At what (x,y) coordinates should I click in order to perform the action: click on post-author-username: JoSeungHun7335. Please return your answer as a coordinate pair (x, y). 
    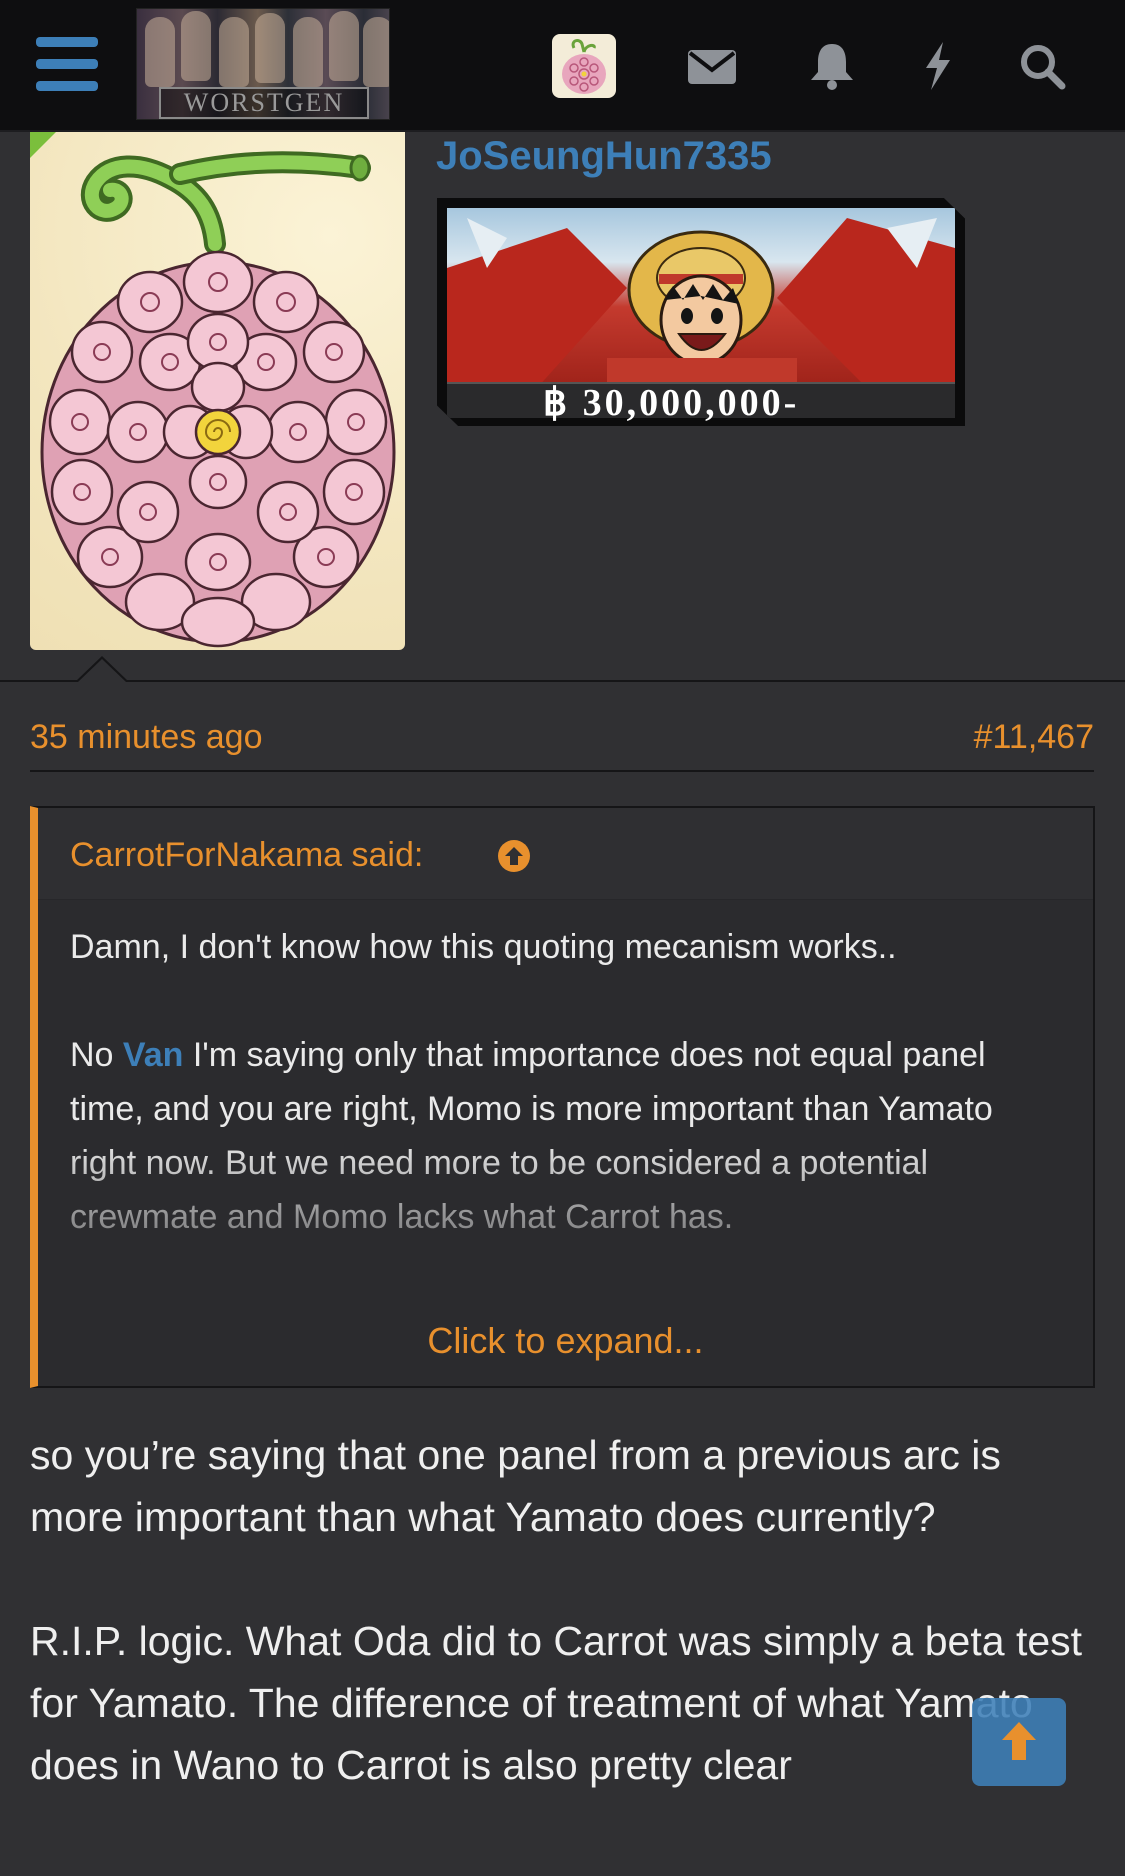
    Looking at the image, I should click on (604, 156).